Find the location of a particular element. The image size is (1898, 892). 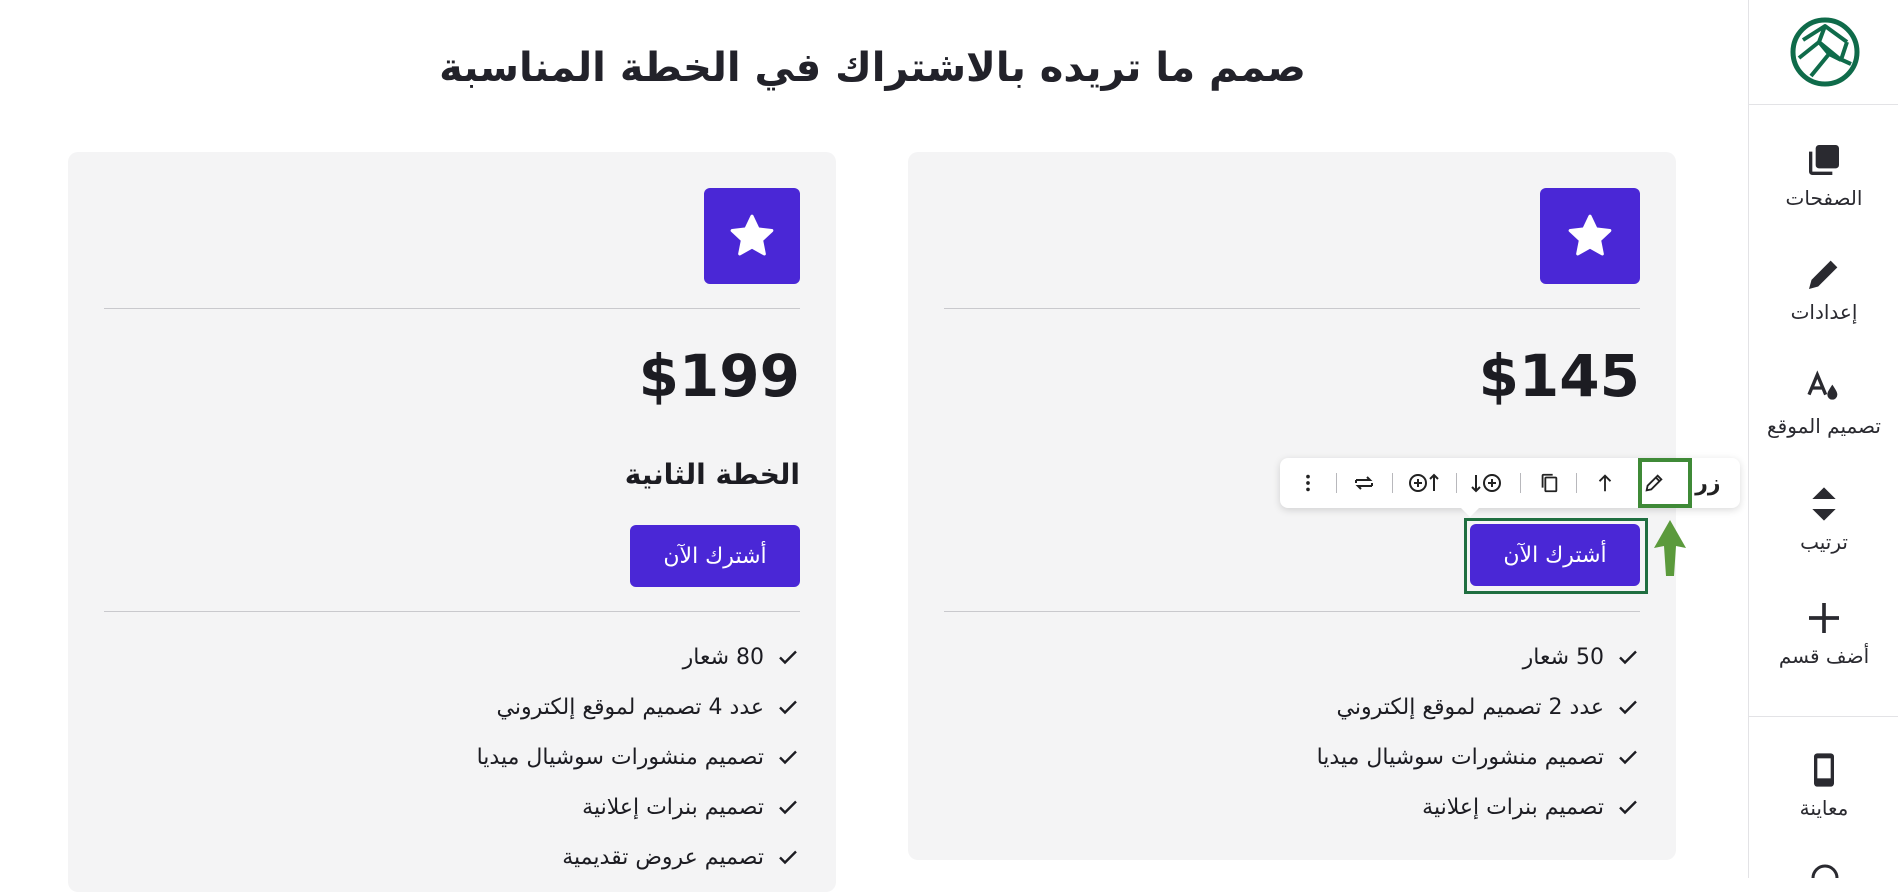

pages-icon is located at coordinates (1824, 160).